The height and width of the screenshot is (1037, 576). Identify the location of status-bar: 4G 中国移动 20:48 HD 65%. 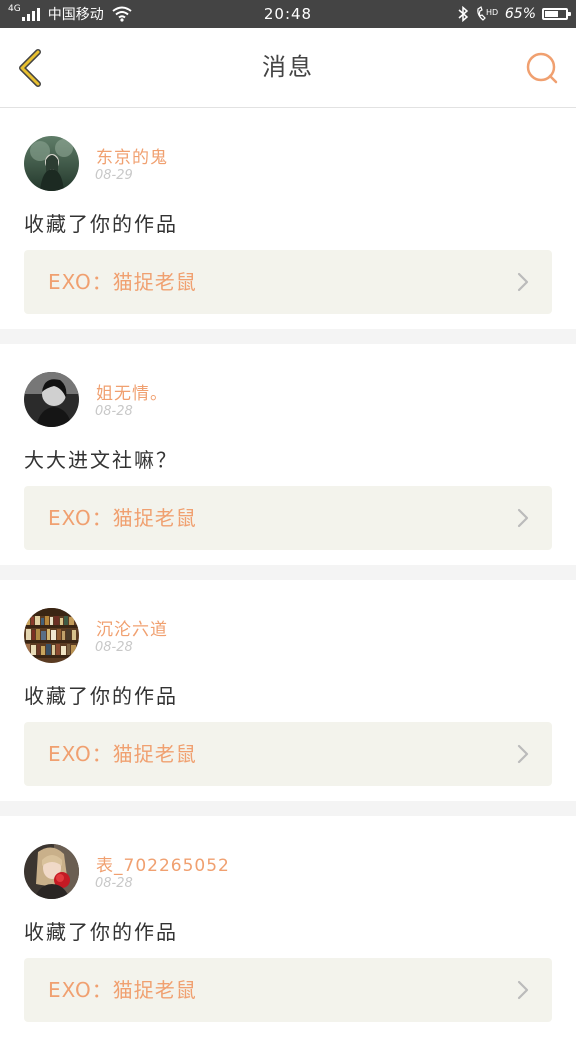
(288, 14).